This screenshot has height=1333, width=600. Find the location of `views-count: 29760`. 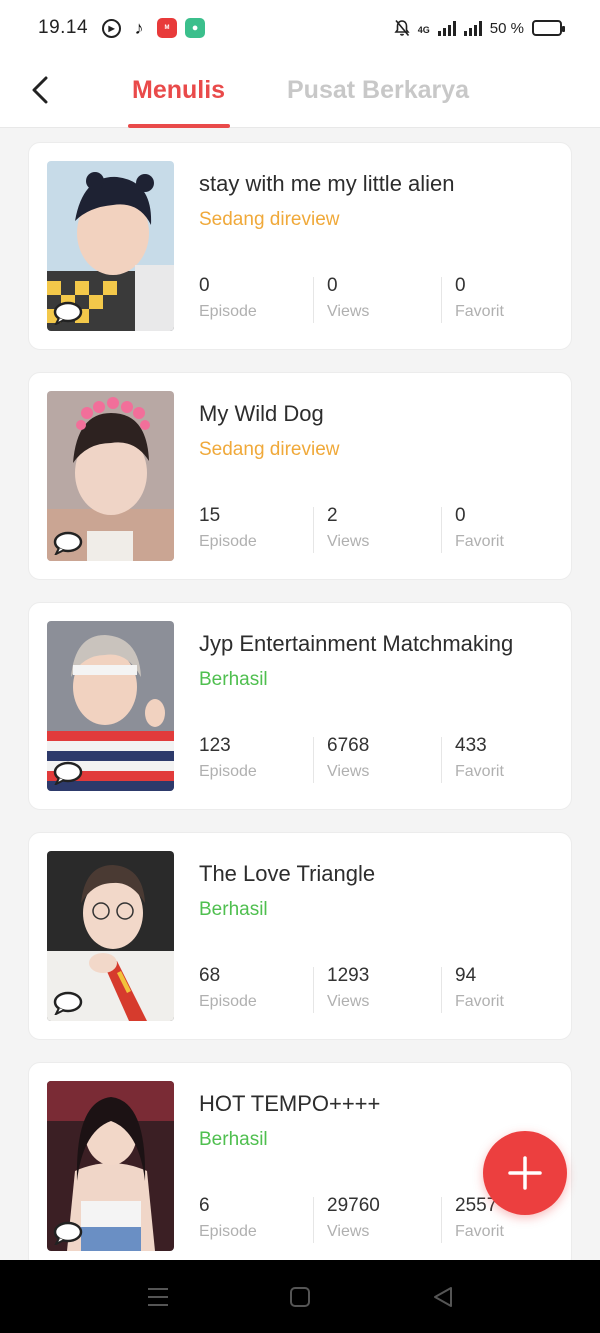

views-count: 29760 is located at coordinates (353, 1205).